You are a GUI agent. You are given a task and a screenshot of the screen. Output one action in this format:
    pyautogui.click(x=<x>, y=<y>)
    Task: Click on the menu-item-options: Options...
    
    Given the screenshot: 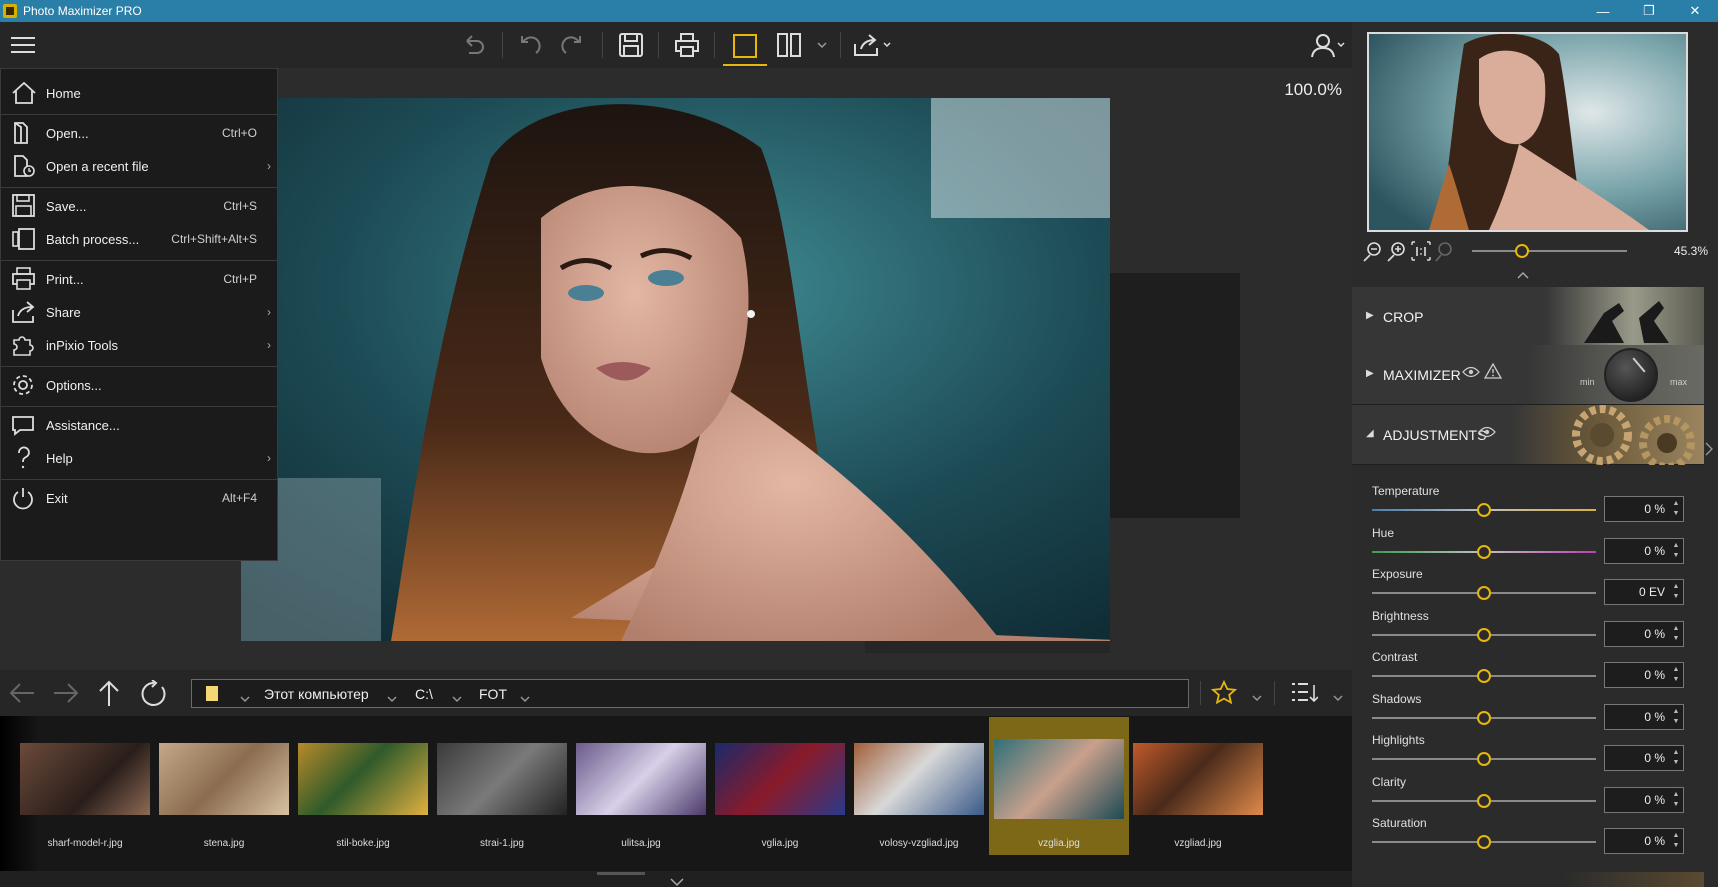 What is the action you would take?
    pyautogui.click(x=139, y=385)
    